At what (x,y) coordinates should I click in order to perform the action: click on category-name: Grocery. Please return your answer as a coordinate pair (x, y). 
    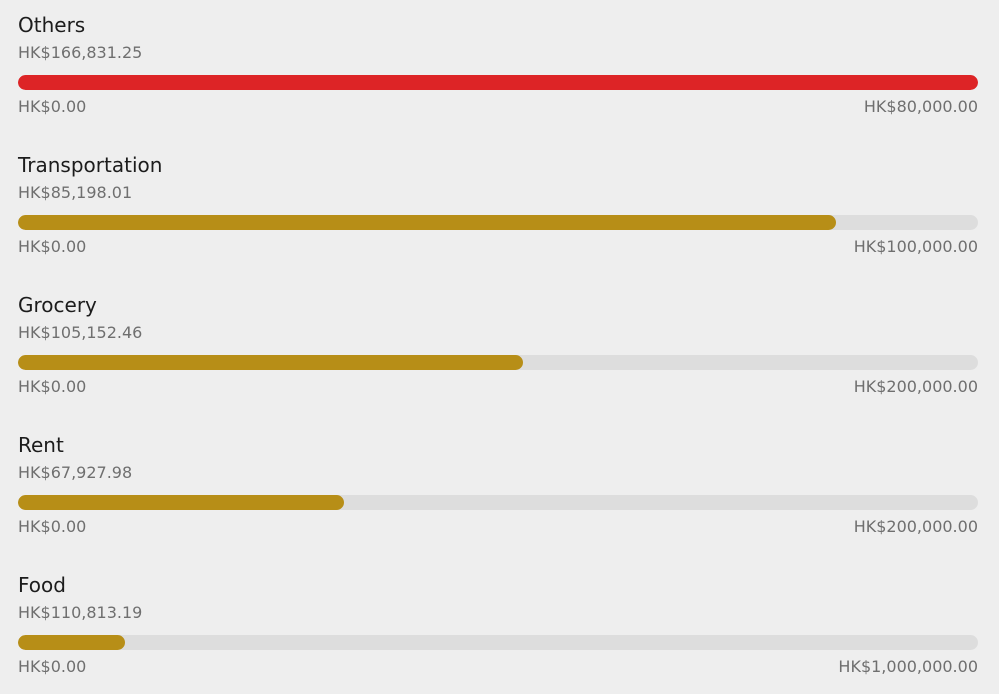
    Looking at the image, I should click on (57, 305).